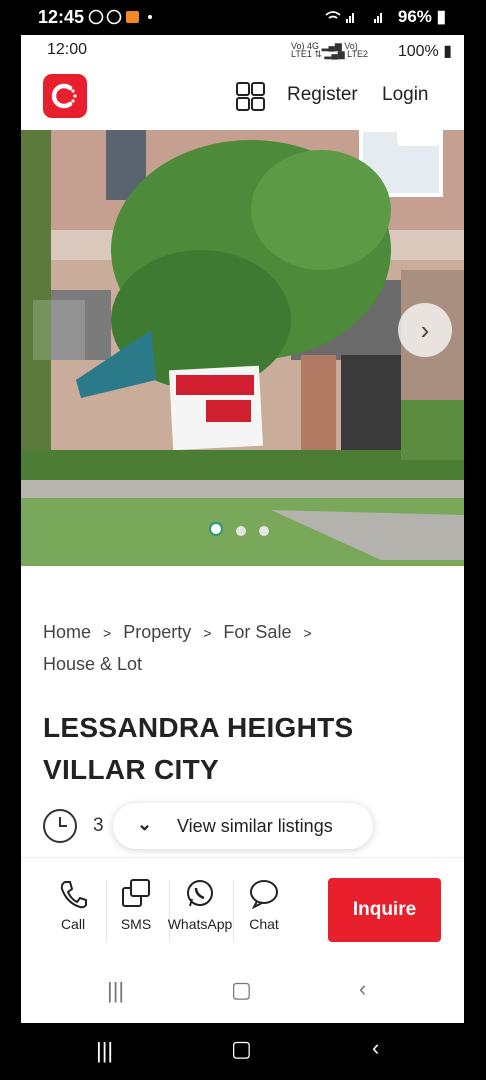  What do you see at coordinates (425, 330) in the screenshot?
I see `next-photo-button: ›` at bounding box center [425, 330].